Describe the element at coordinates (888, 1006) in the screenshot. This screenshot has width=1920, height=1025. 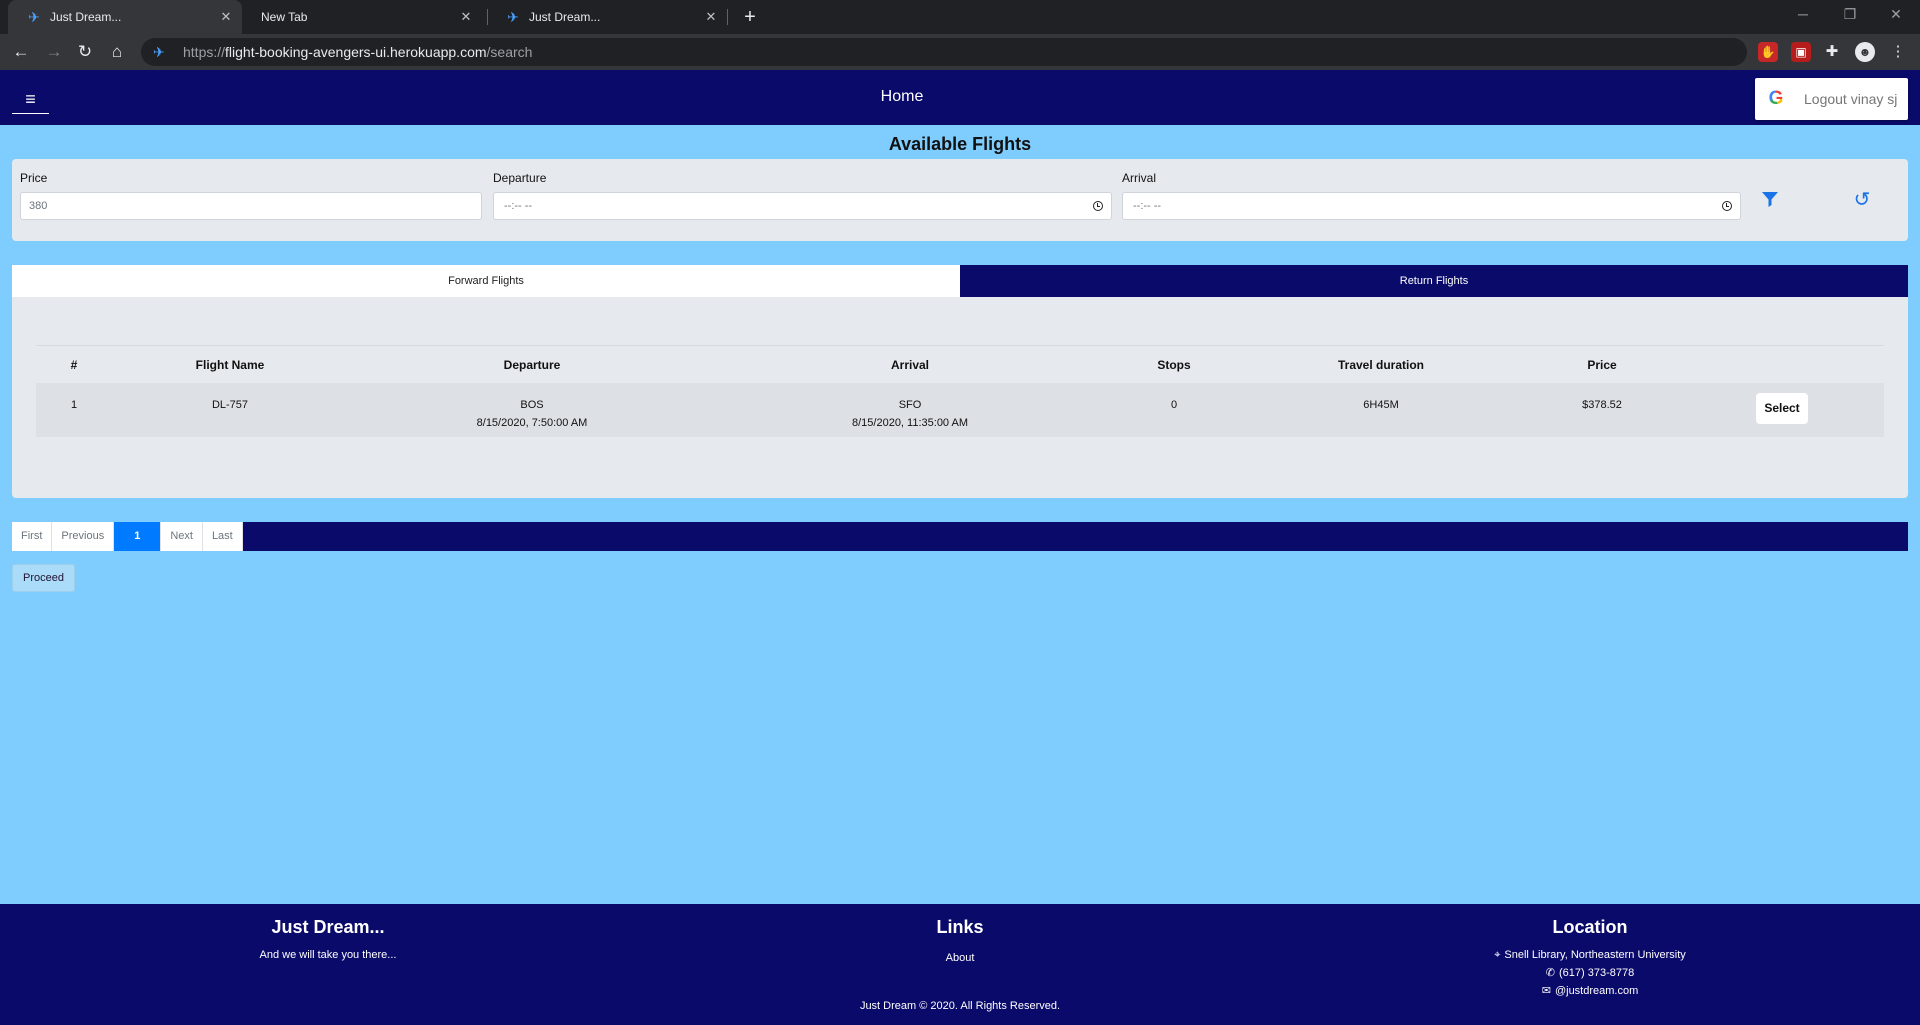
I see `copyright-name: Just Dream` at that location.